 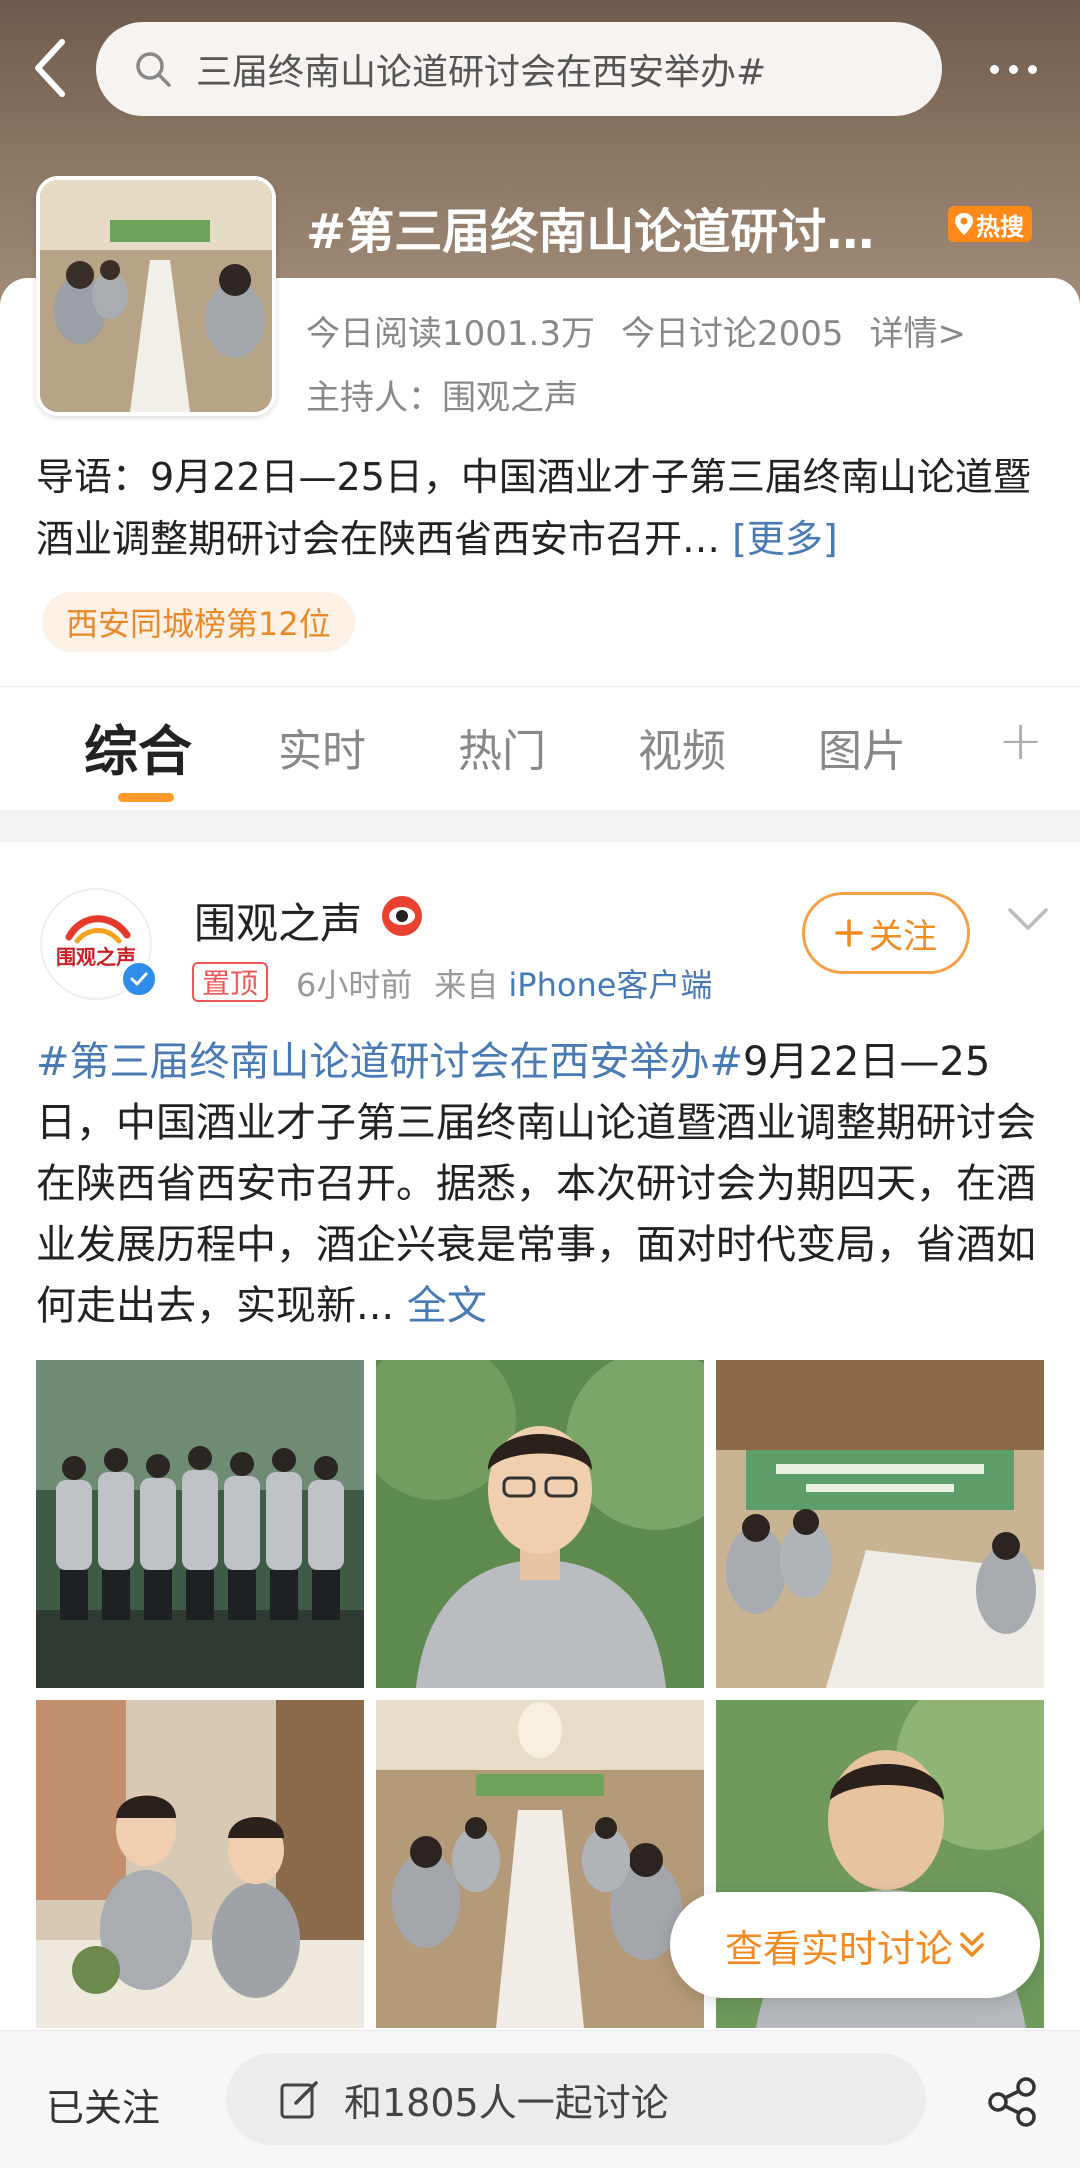 I want to click on view-realtime-discussion-button: 查看实时讨论, so click(x=855, y=1945).